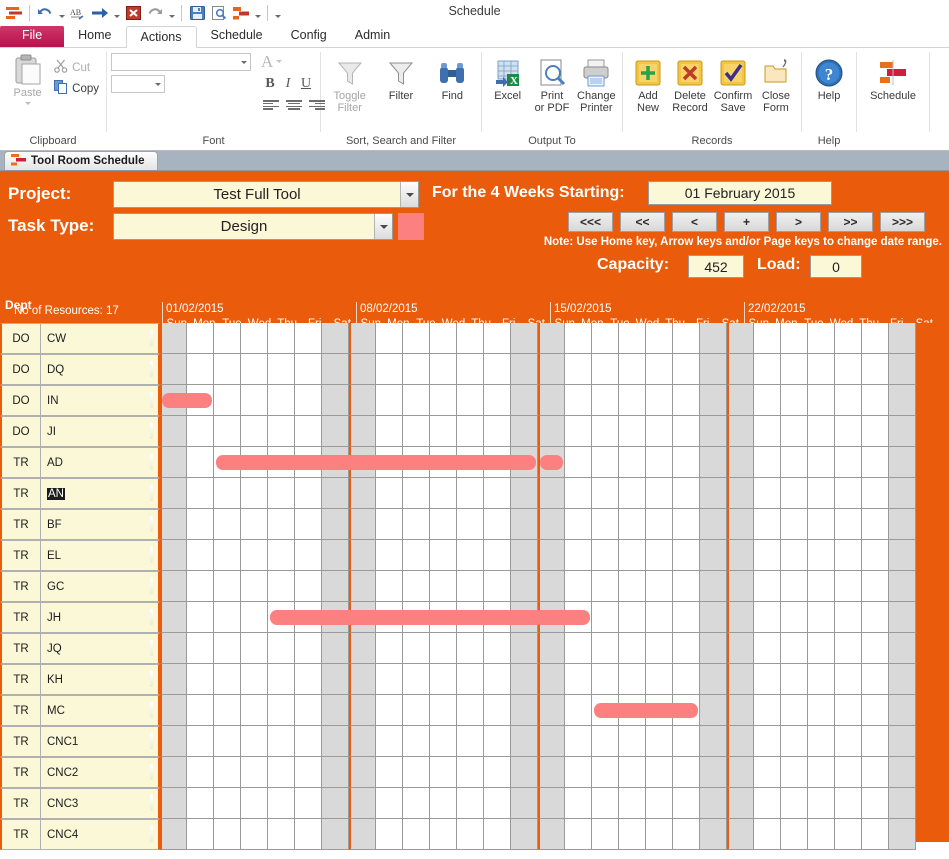  Describe the element at coordinates (277, 13) in the screenshot. I see `customize-qat-icon` at that location.